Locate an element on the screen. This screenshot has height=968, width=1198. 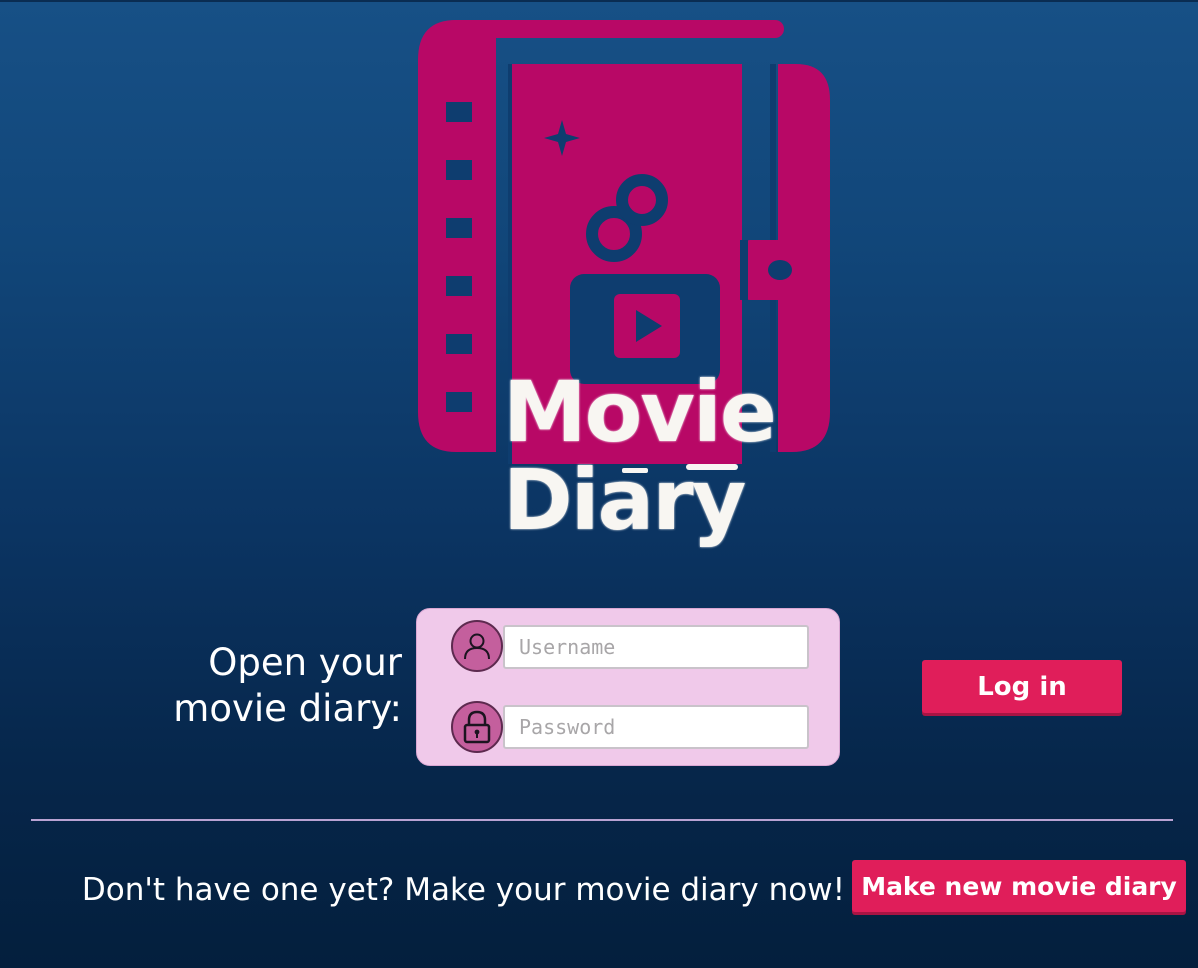
login-button: Log in is located at coordinates (1022, 686).